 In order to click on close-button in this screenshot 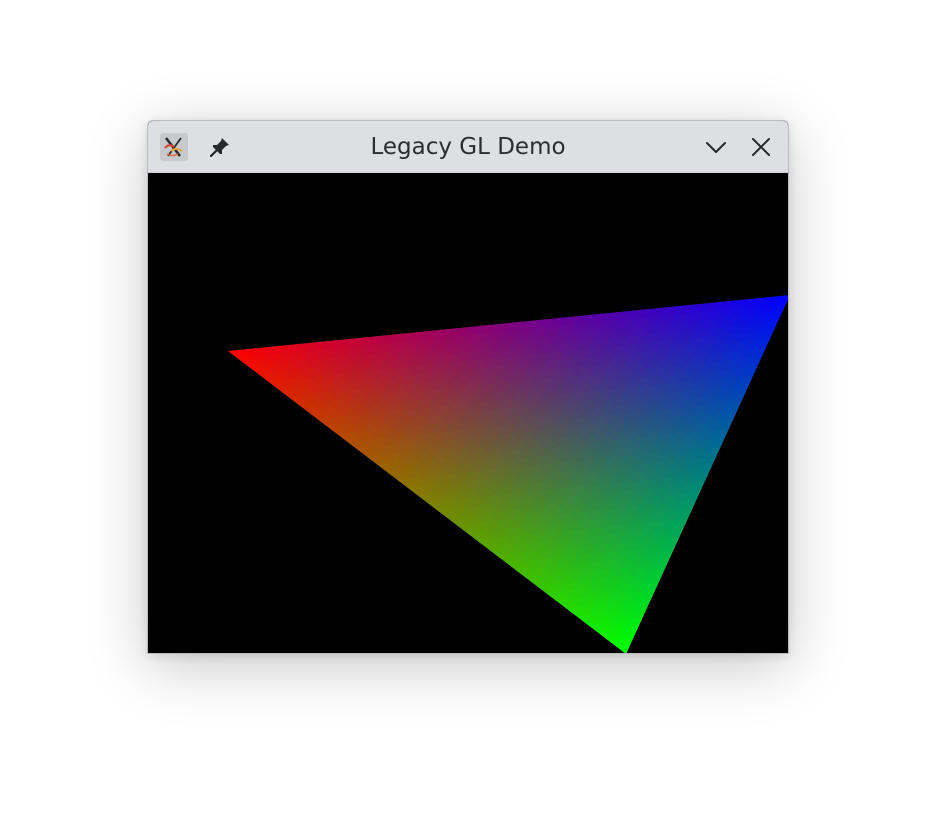, I will do `click(761, 147)`.